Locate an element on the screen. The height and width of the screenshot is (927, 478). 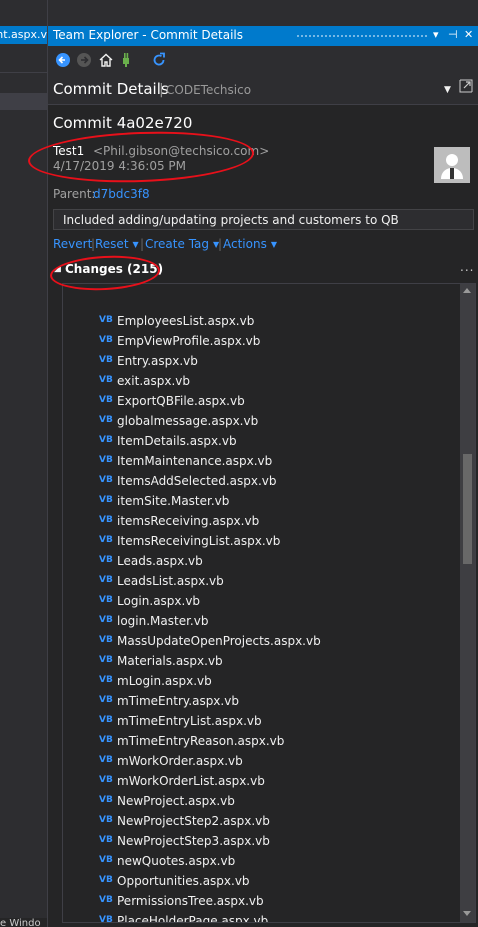
file-name: mTimeEntryList.aspx.vb is located at coordinates (189, 721).